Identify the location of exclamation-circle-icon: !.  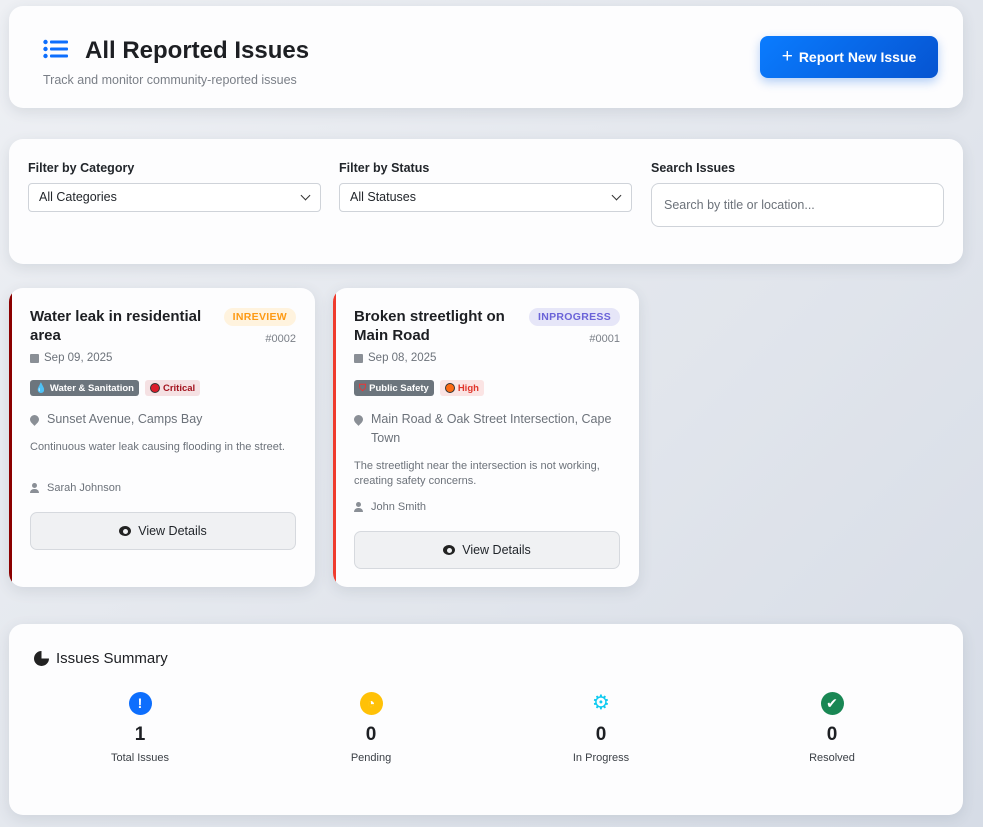
(140, 703).